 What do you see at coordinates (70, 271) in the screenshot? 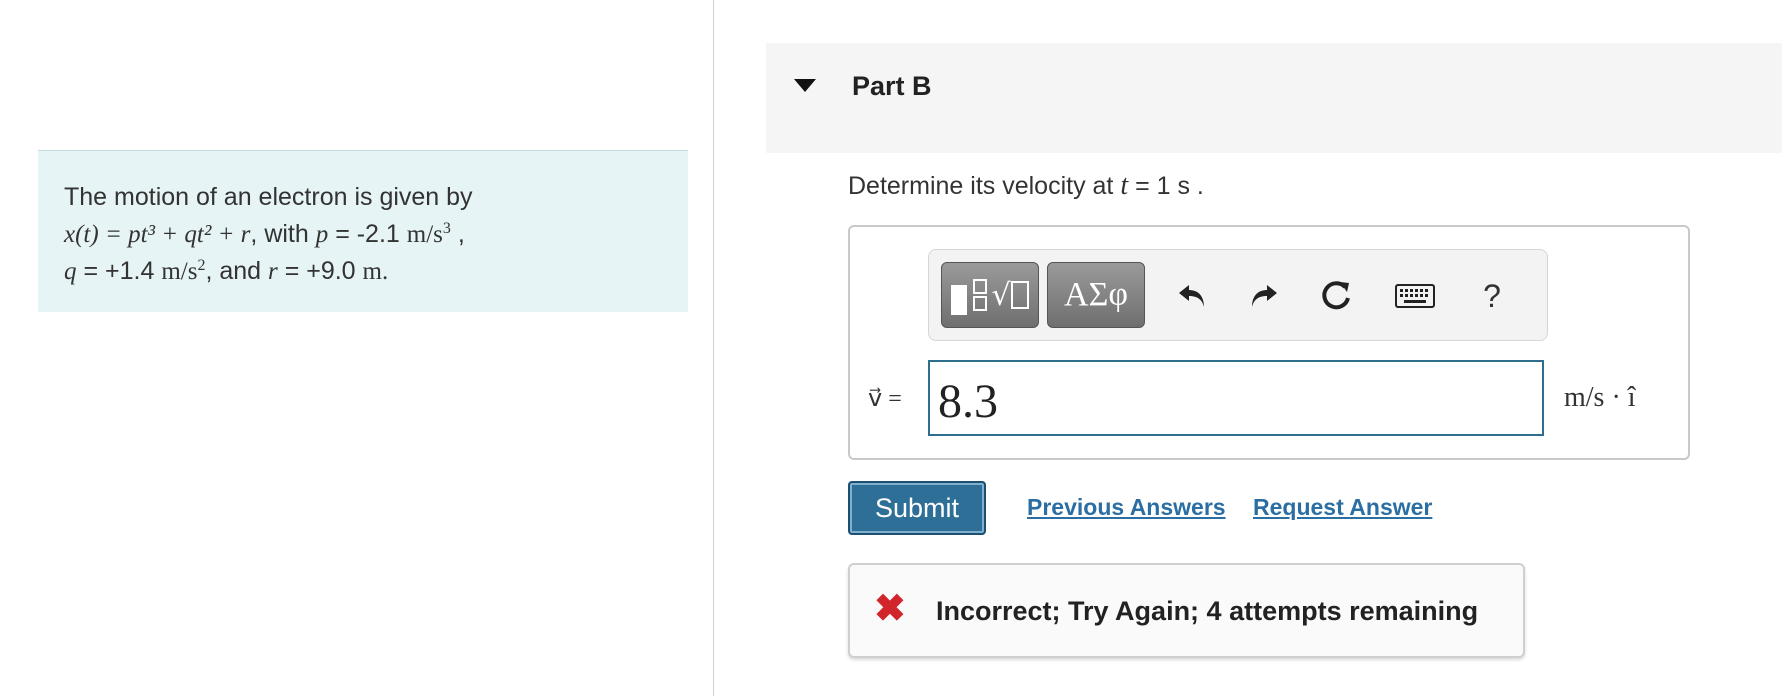
I see `q-variable: q` at bounding box center [70, 271].